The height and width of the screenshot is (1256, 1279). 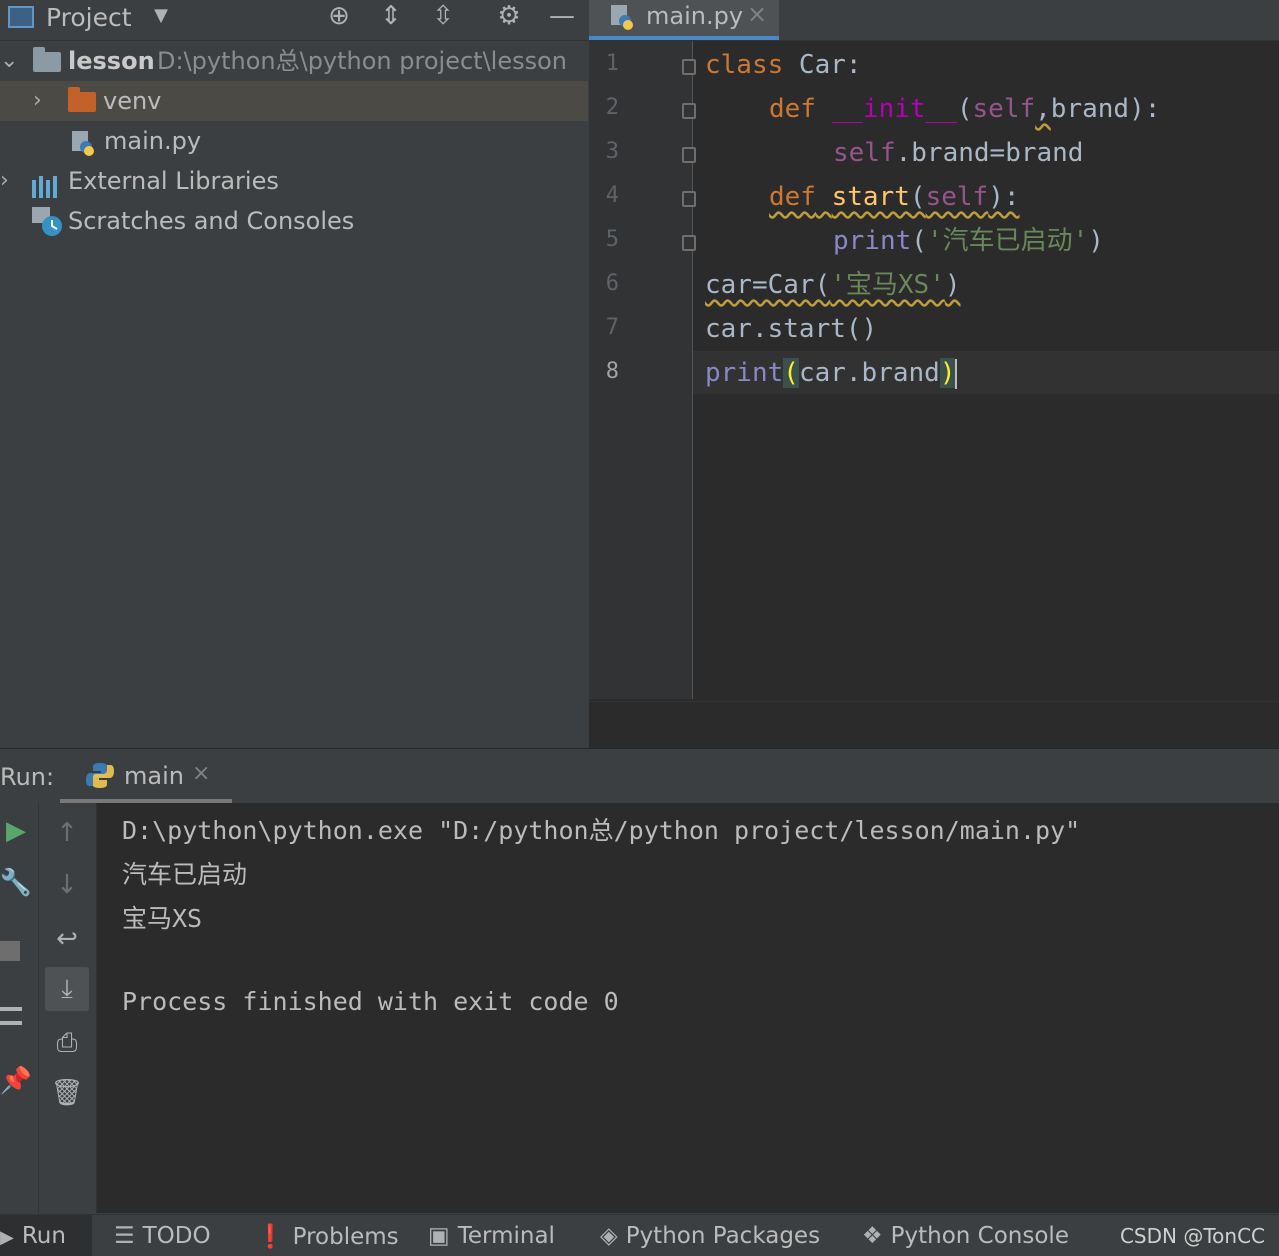 I want to click on python-icon, so click(x=100, y=775).